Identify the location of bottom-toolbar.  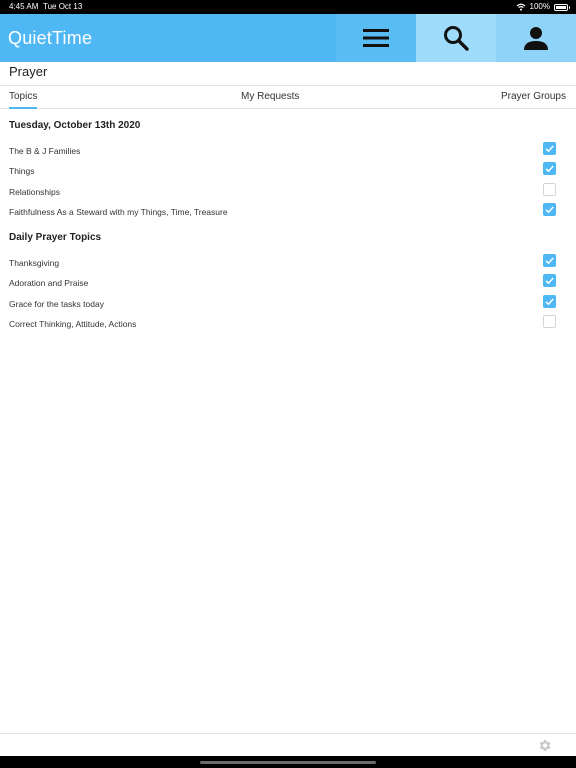
(288, 745).